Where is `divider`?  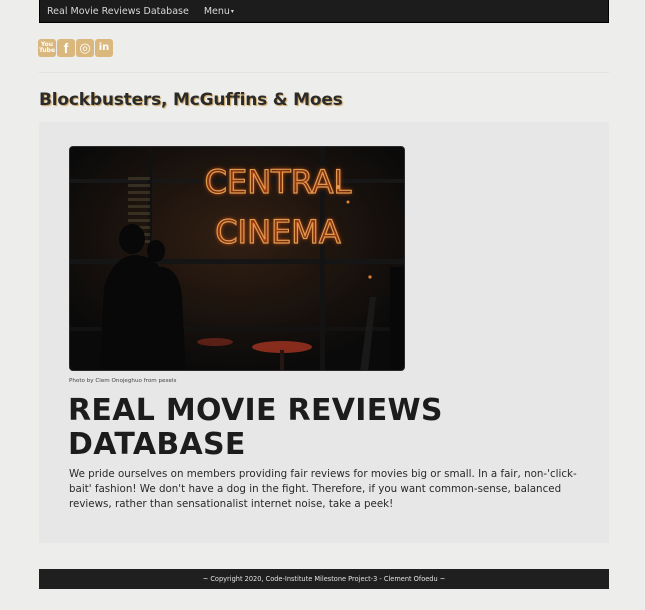 divider is located at coordinates (324, 72).